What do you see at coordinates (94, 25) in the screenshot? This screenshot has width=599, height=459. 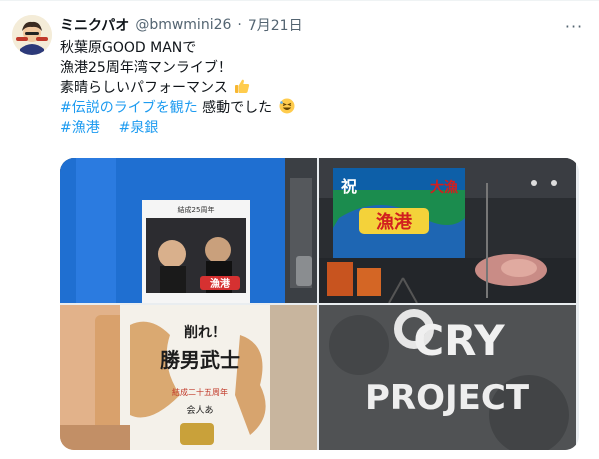 I see `display-name: ミニクパオ` at bounding box center [94, 25].